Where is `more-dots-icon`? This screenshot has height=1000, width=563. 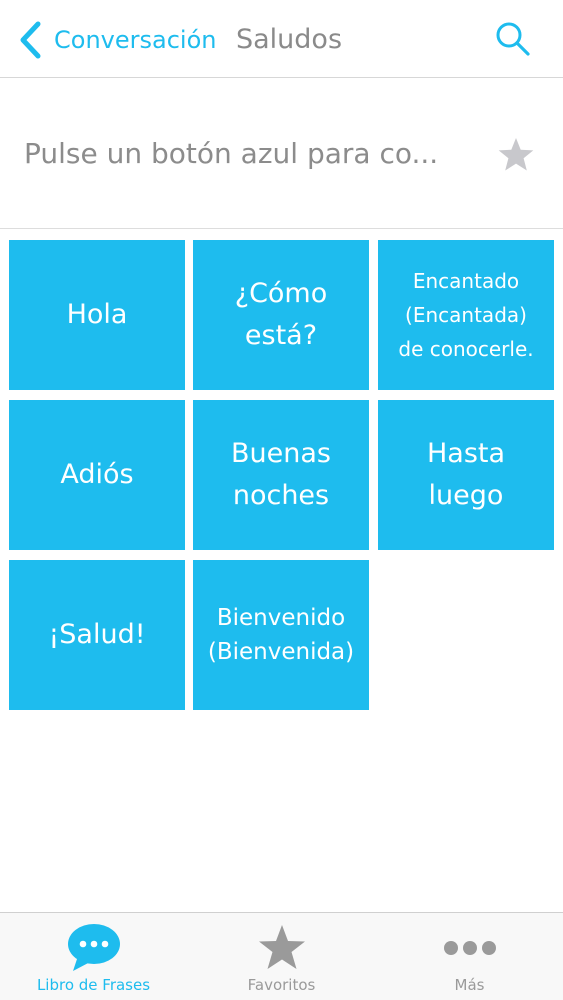
more-dots-icon is located at coordinates (469, 948).